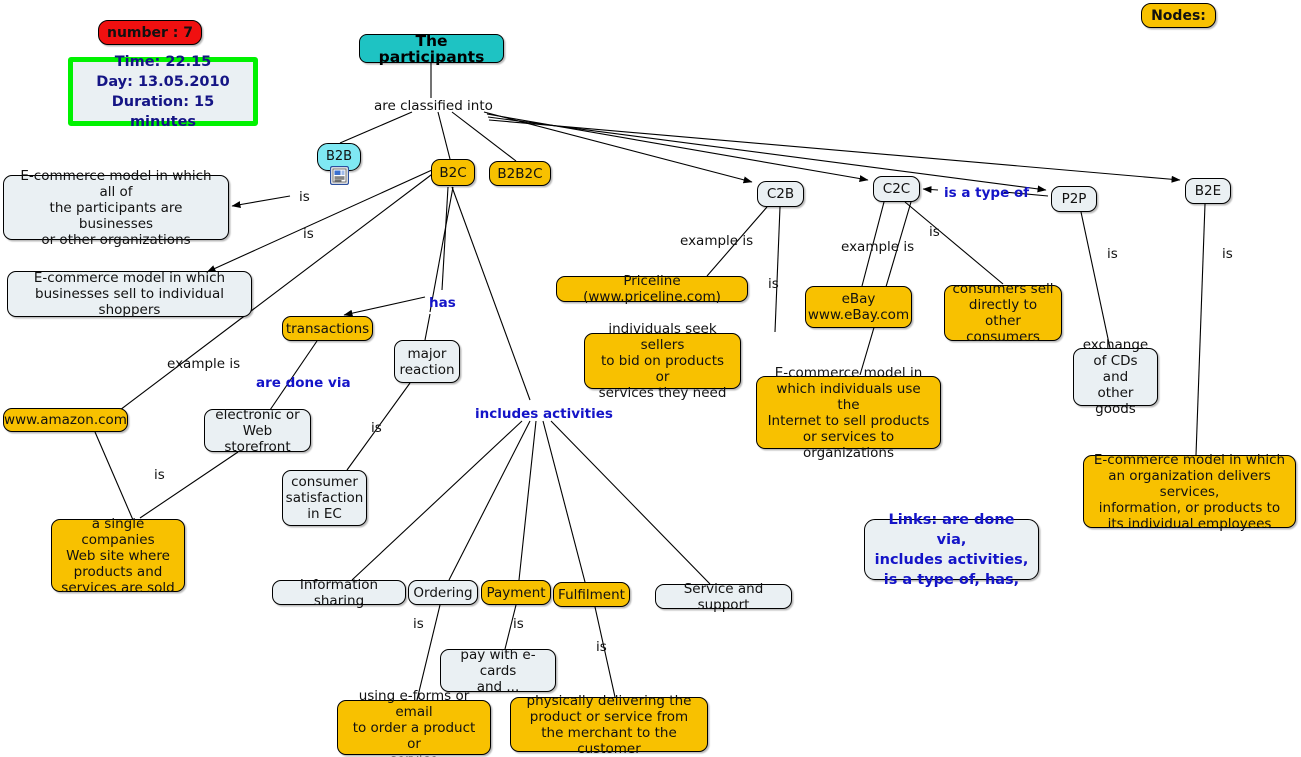 The width and height of the screenshot is (1301, 757). I want to click on edge-classified-b2b, so click(376, 127).